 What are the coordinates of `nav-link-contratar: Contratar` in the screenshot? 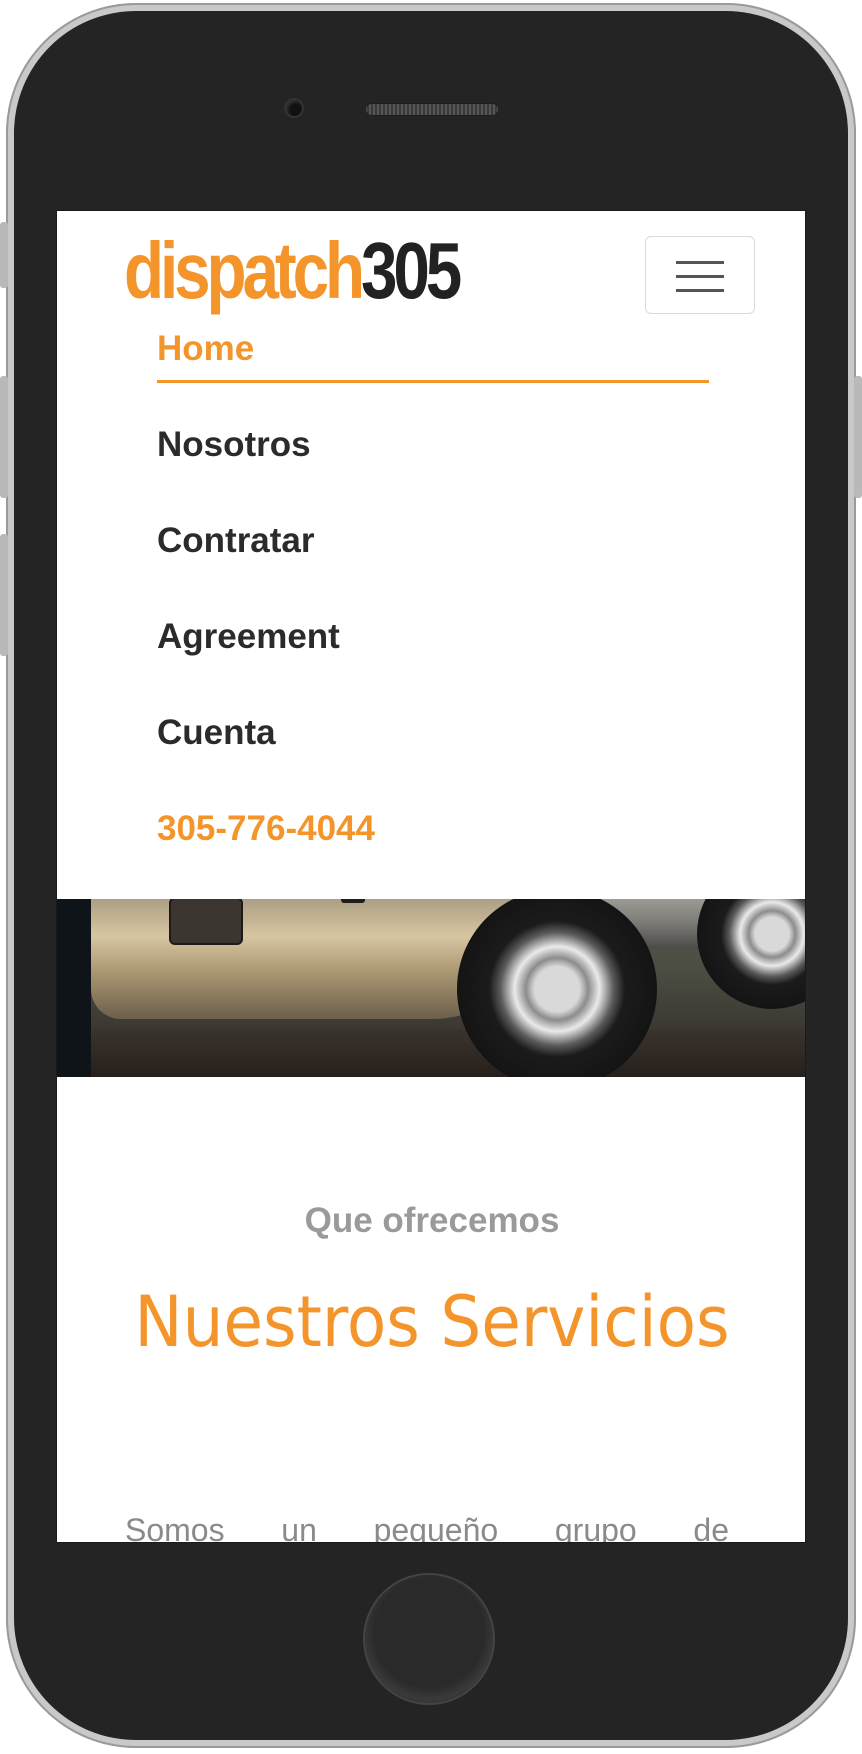 It's located at (433, 571).